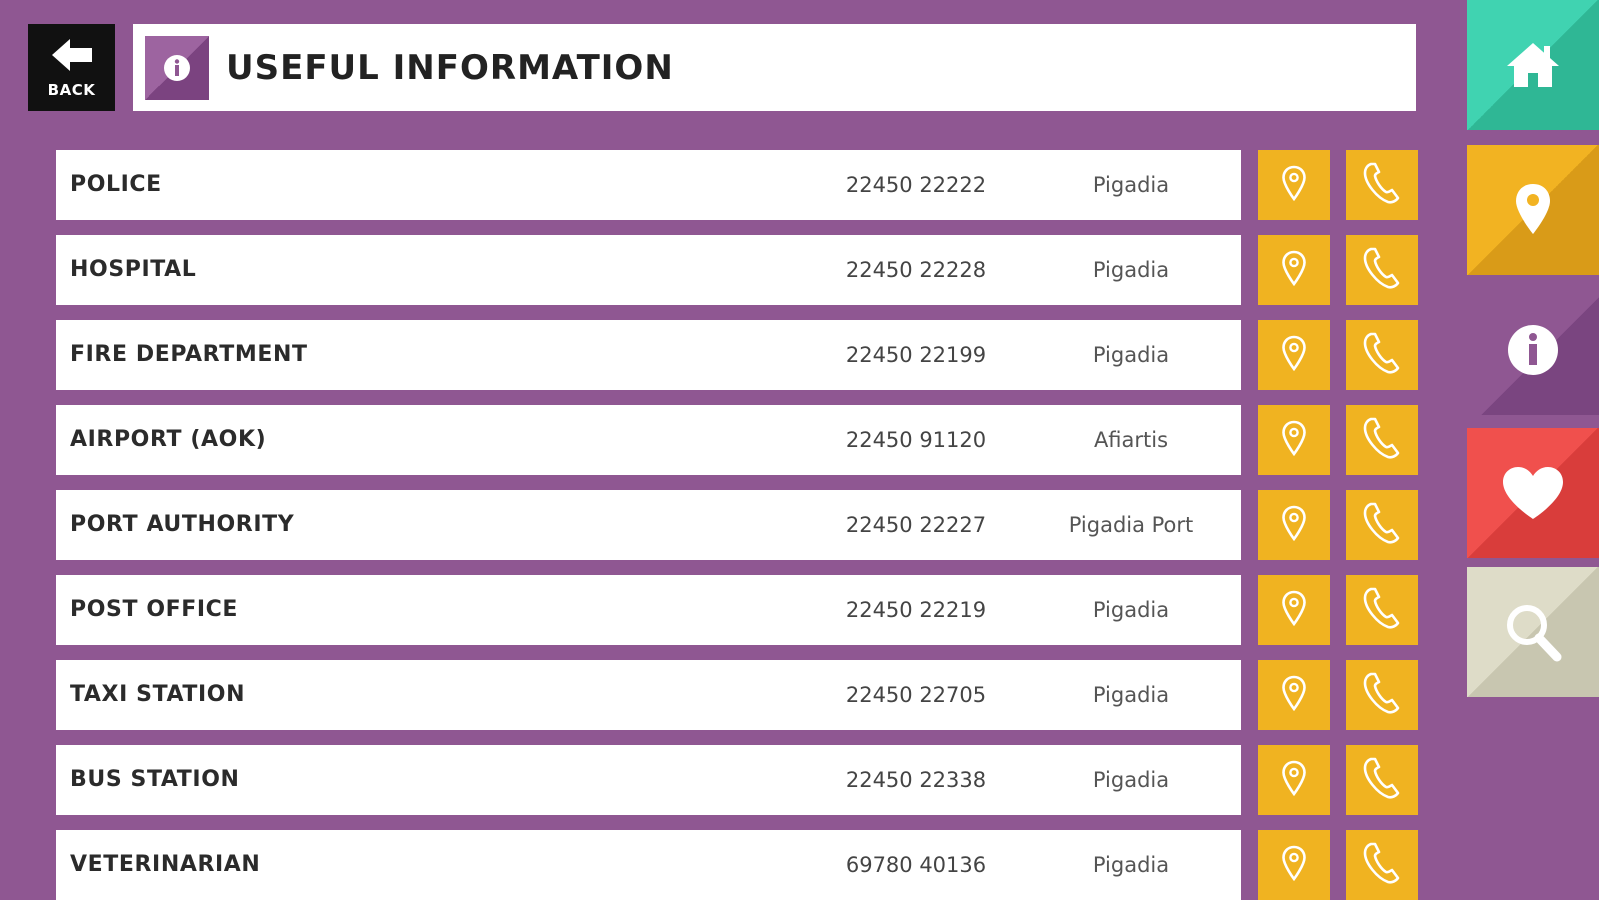  I want to click on nav-info-button, so click(1533, 350).